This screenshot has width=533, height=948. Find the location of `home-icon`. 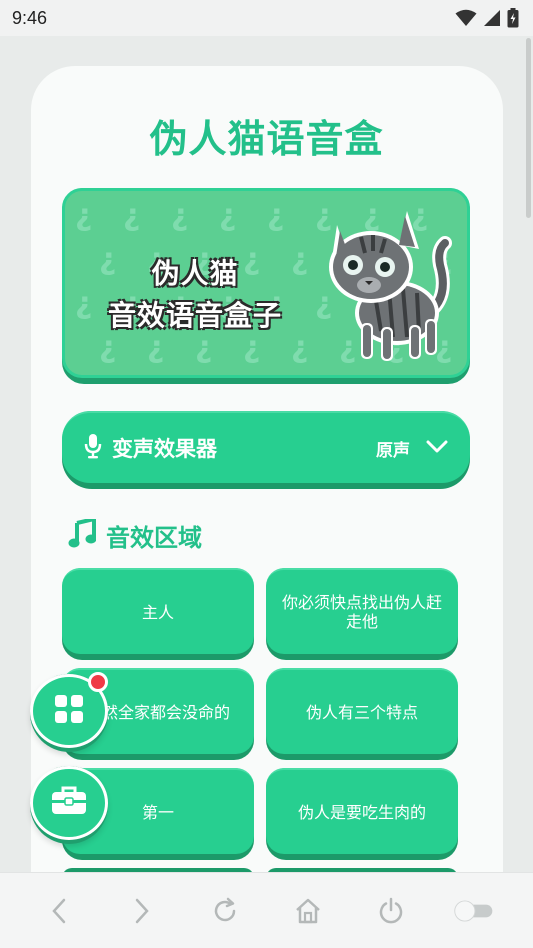

home-icon is located at coordinates (308, 911).